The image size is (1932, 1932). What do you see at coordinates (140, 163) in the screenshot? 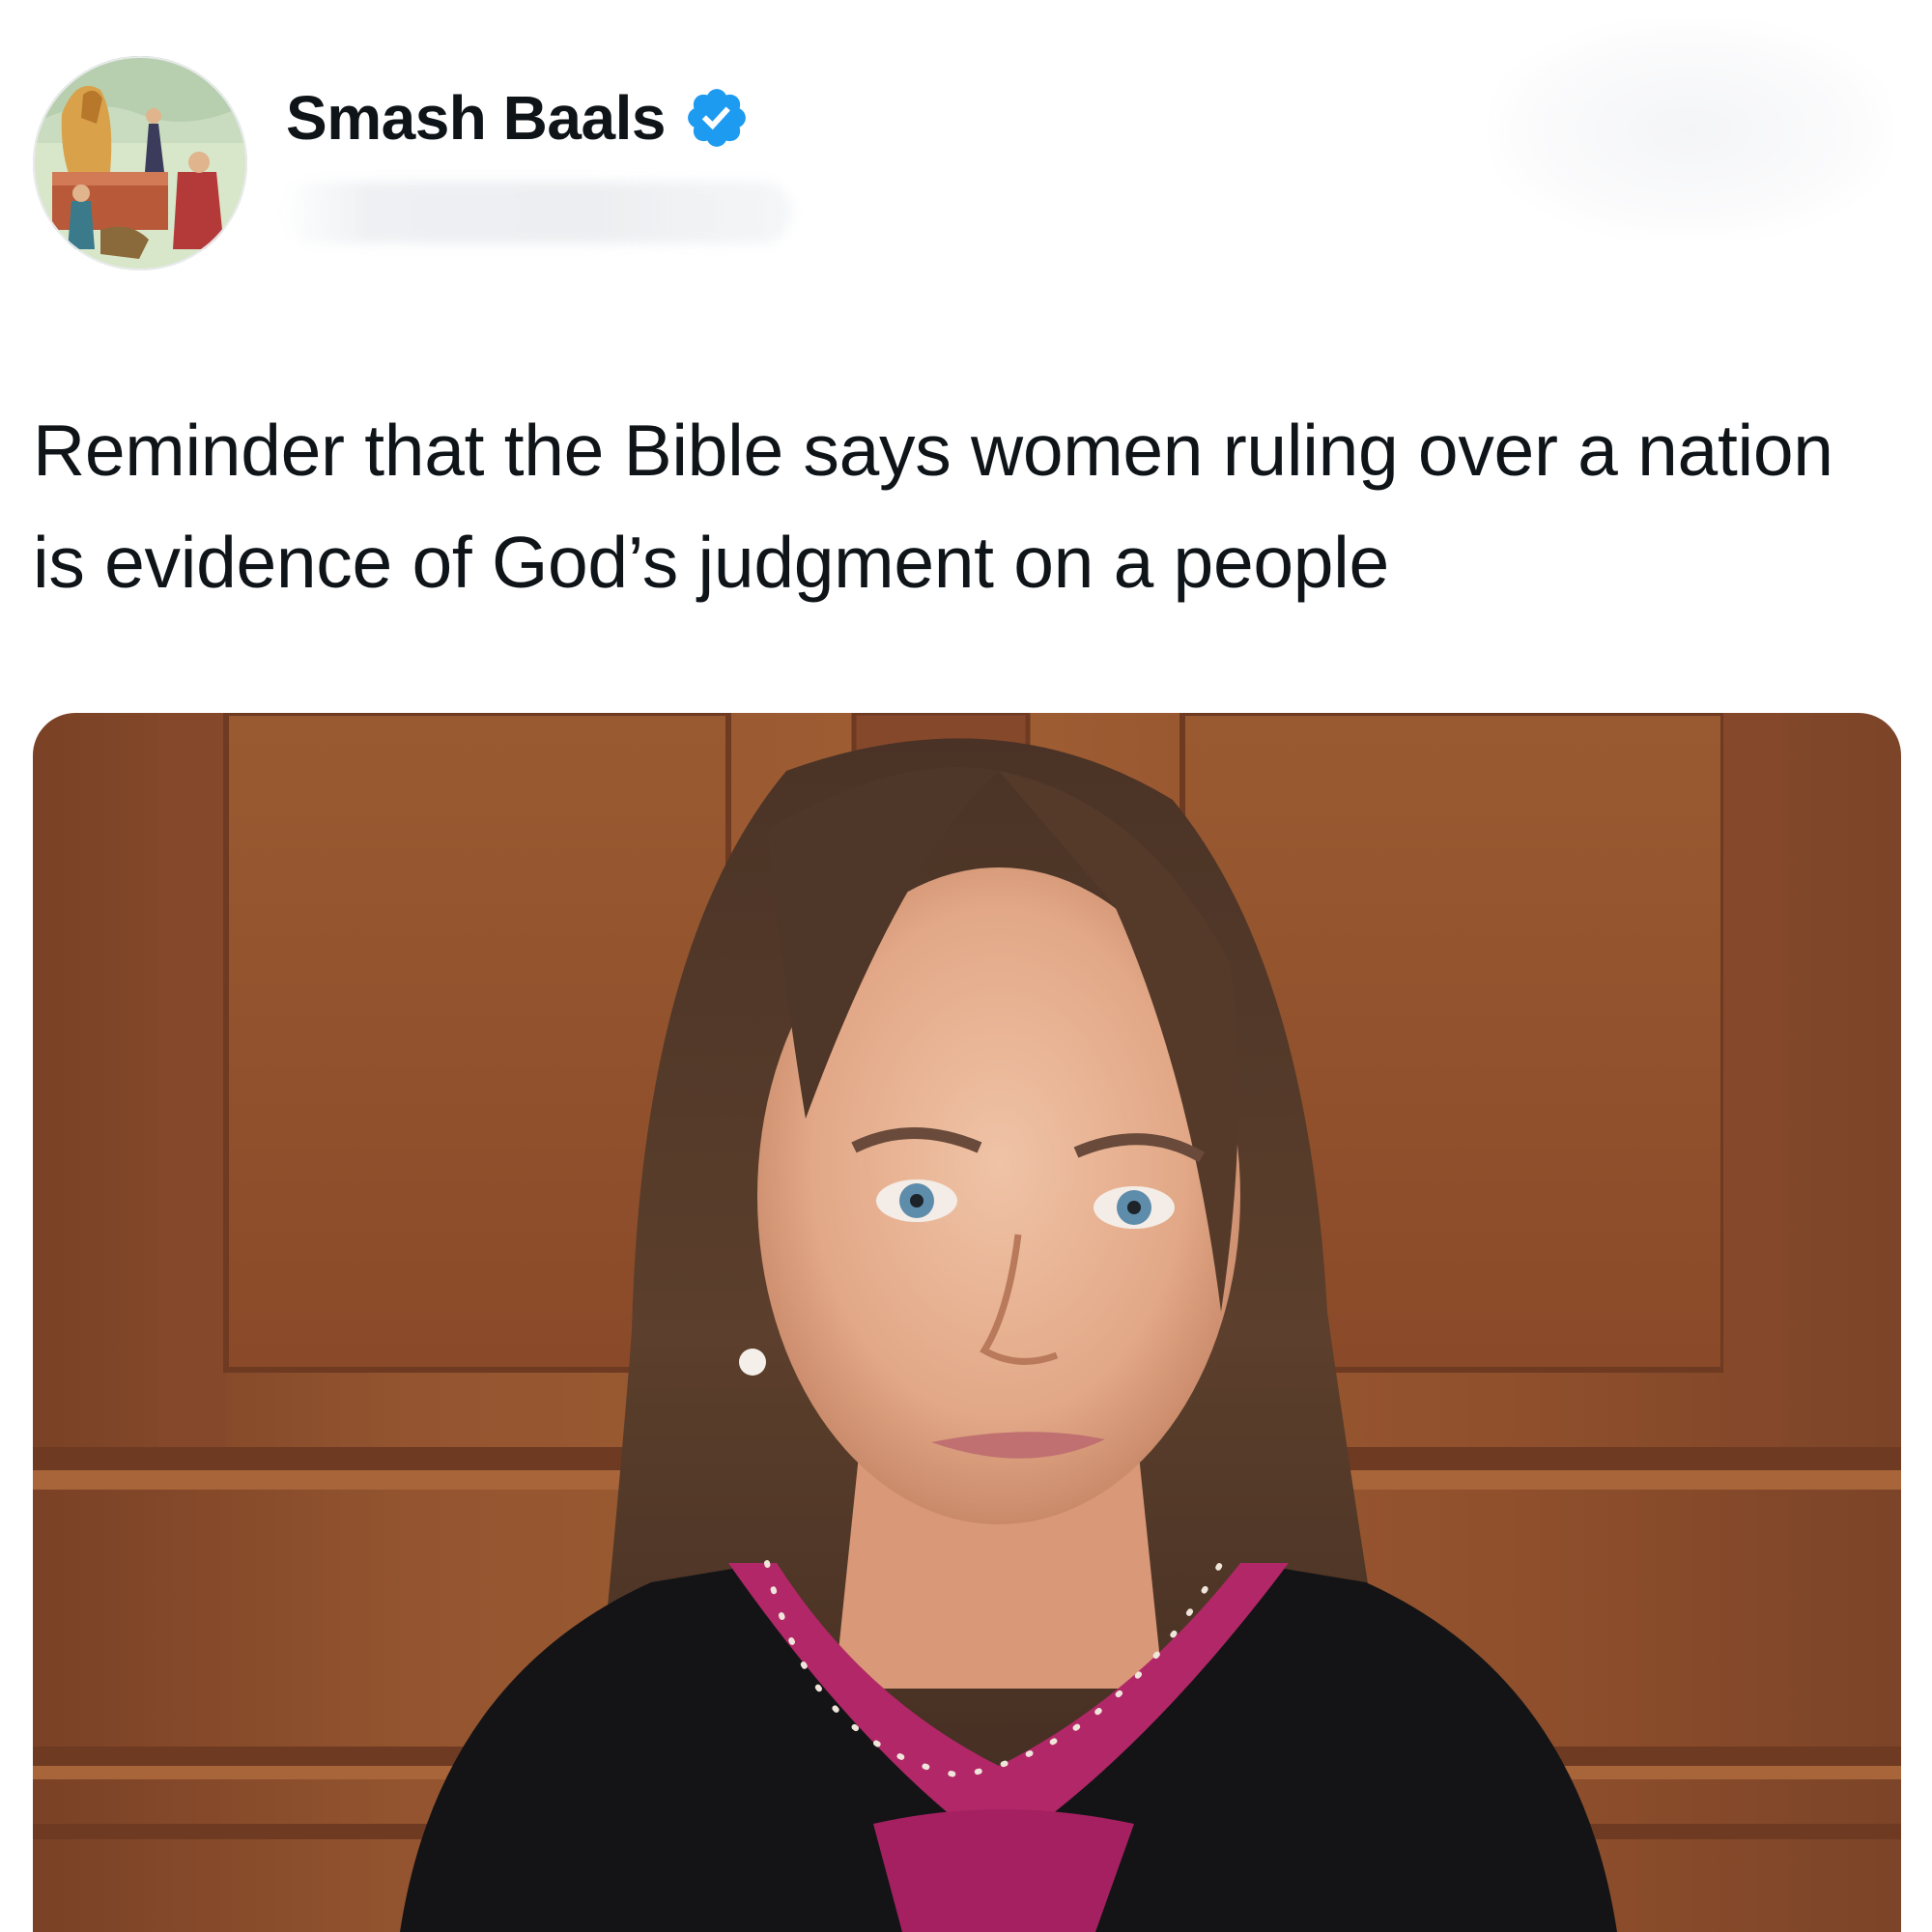
I see `avatar` at bounding box center [140, 163].